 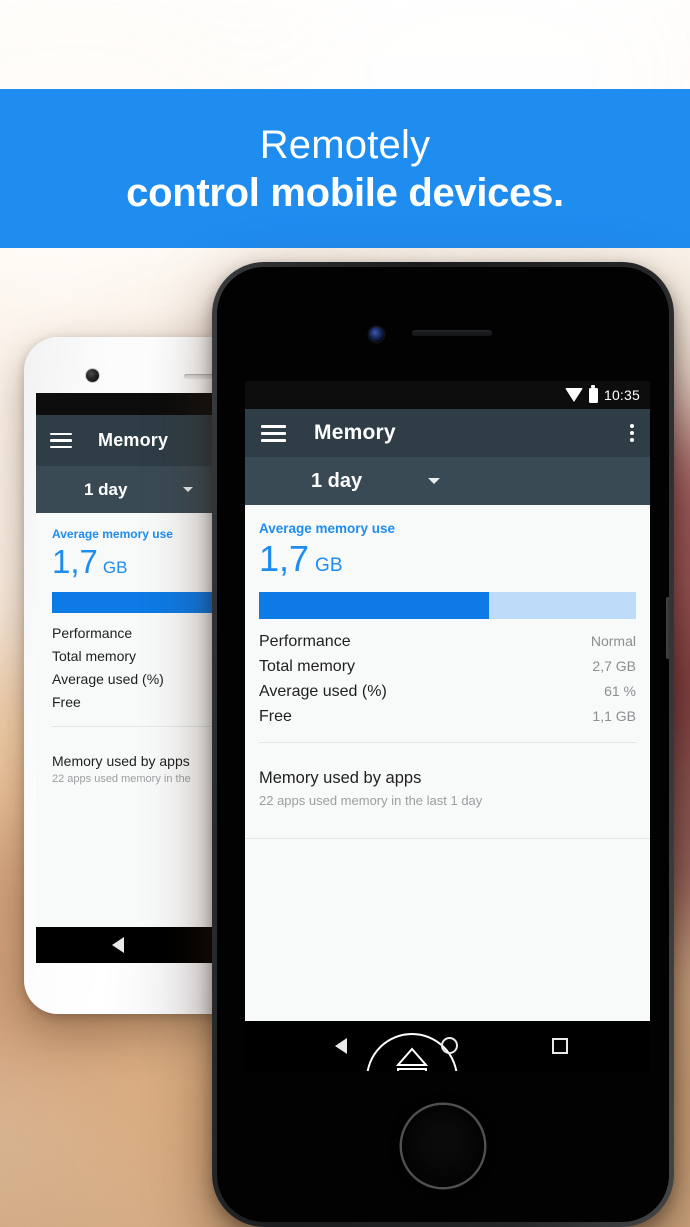 What do you see at coordinates (447, 667) in the screenshot?
I see `table-row: Total memory 2,7 GB` at bounding box center [447, 667].